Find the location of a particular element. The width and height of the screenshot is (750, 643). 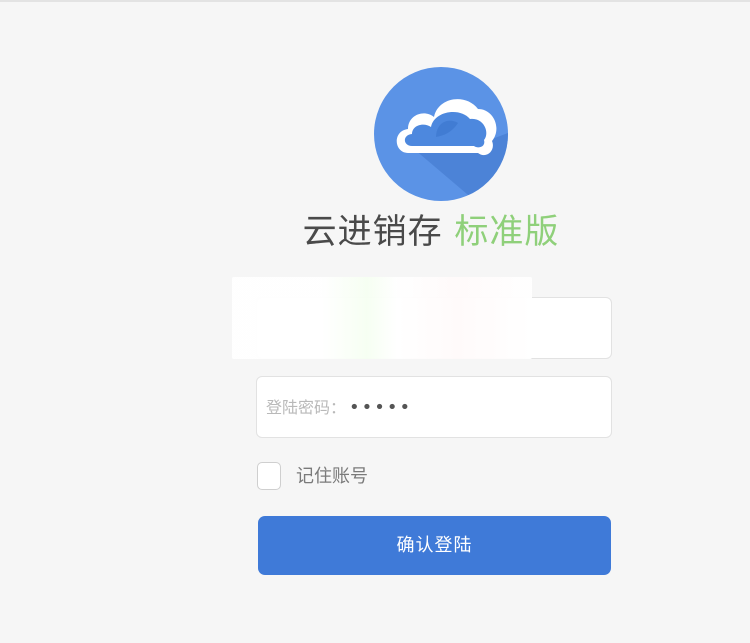

login-button: 确认登陆 is located at coordinates (434, 545).